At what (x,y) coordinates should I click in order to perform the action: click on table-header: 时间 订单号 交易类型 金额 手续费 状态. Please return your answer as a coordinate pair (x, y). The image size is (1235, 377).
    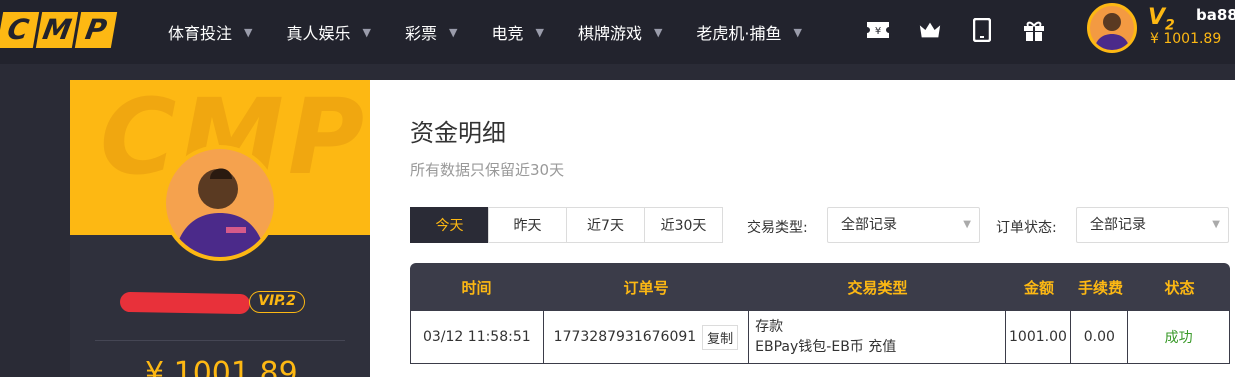
    Looking at the image, I should click on (820, 287).